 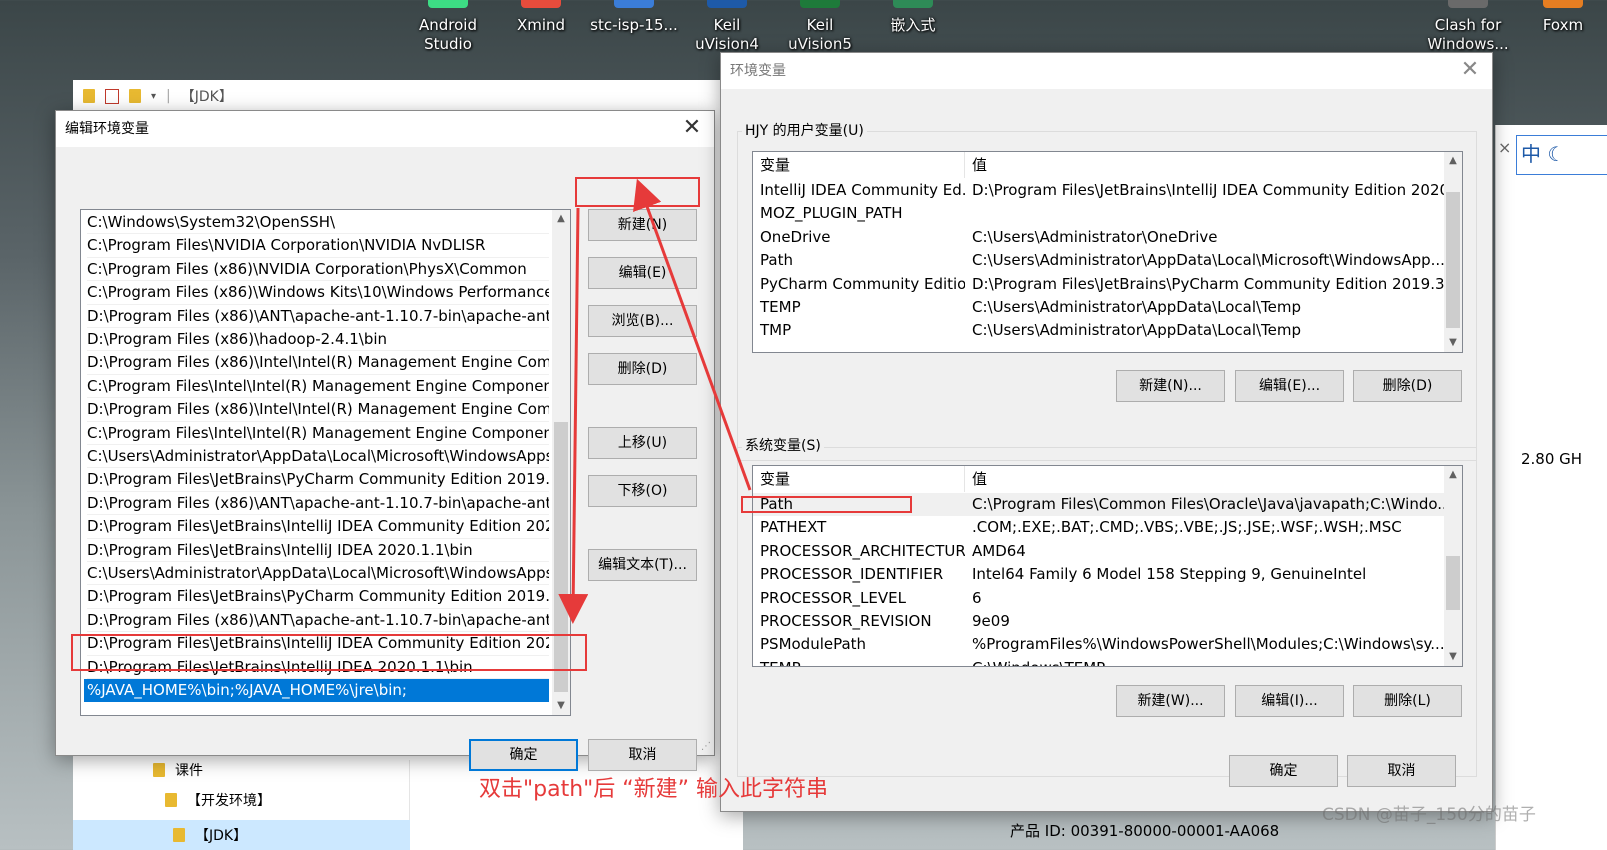 What do you see at coordinates (692, 334) in the screenshot?
I see `arrow-path-to-new` at bounding box center [692, 334].